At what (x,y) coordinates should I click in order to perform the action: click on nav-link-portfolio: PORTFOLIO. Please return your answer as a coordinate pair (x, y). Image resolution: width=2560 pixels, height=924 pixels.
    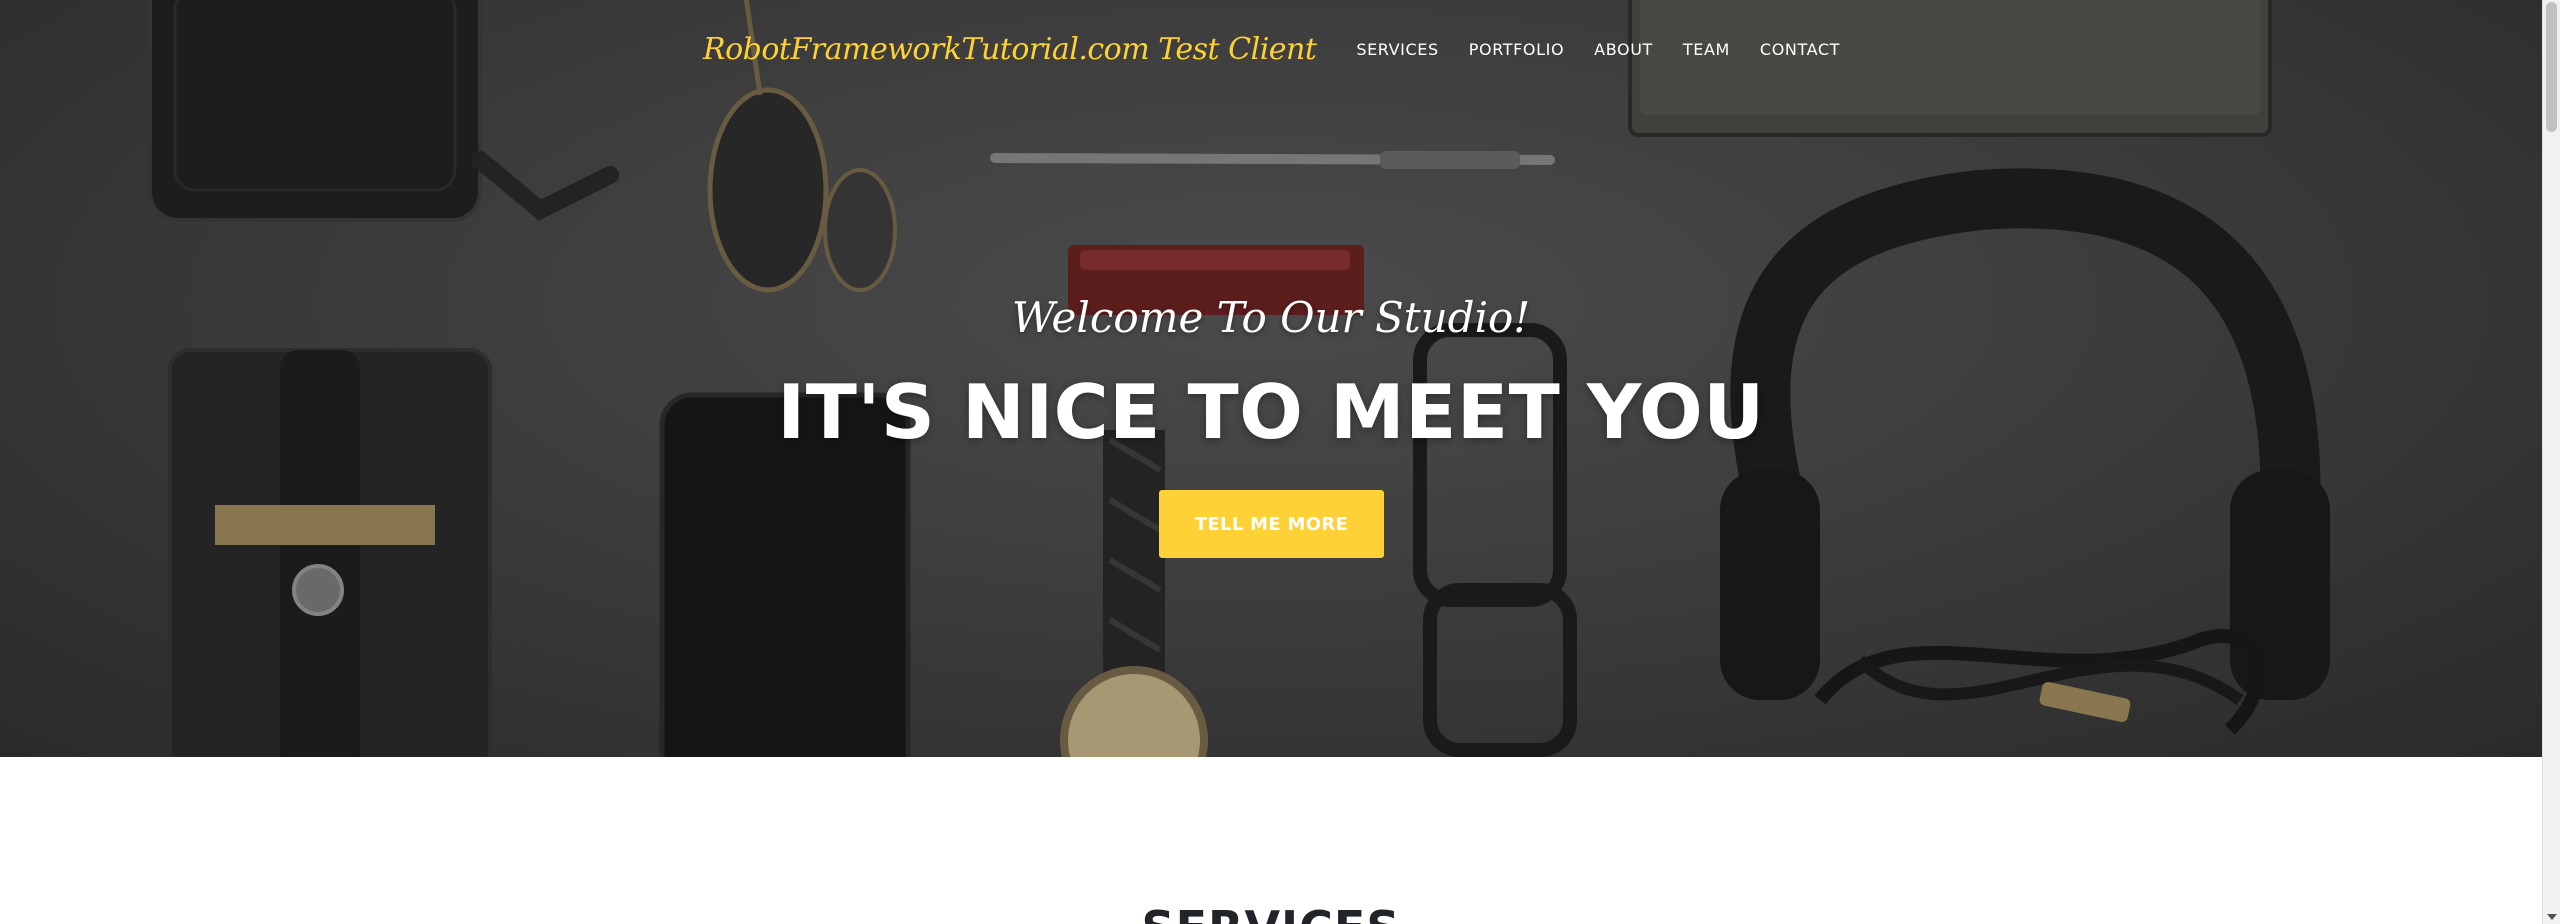
    Looking at the image, I should click on (1516, 50).